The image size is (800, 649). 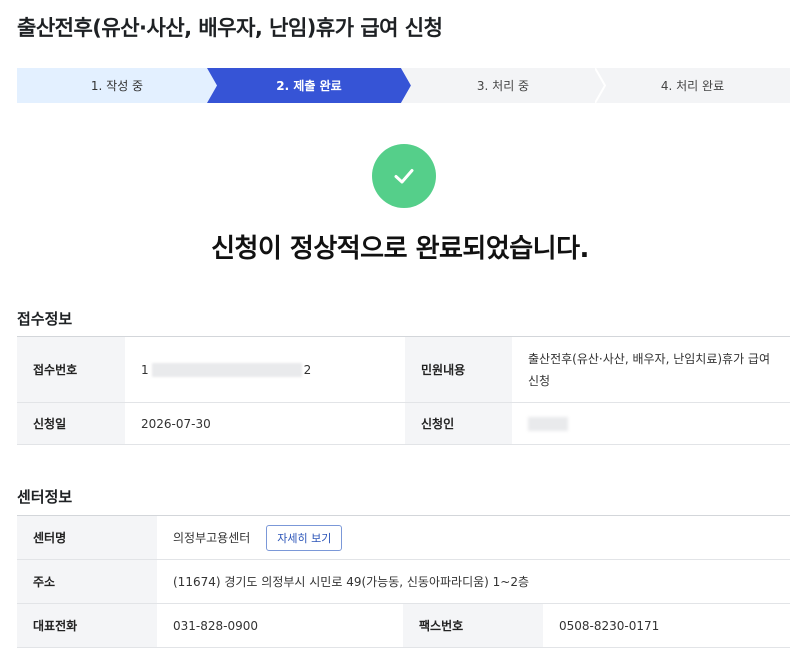 What do you see at coordinates (473, 537) in the screenshot?
I see `center-name-cell: 의정부고용센터 자세히 보기` at bounding box center [473, 537].